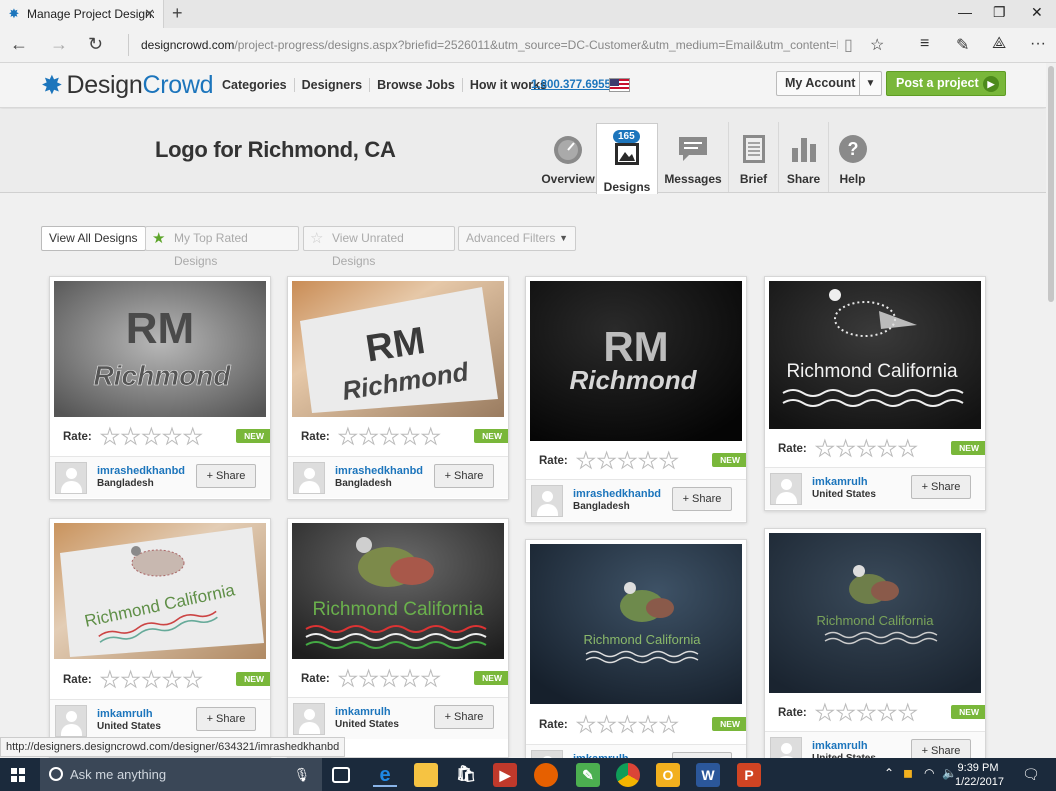 This screenshot has width=1056, height=791. Describe the element at coordinates (877, 45) in the screenshot. I see `favorite-star-icon: ☆` at that location.